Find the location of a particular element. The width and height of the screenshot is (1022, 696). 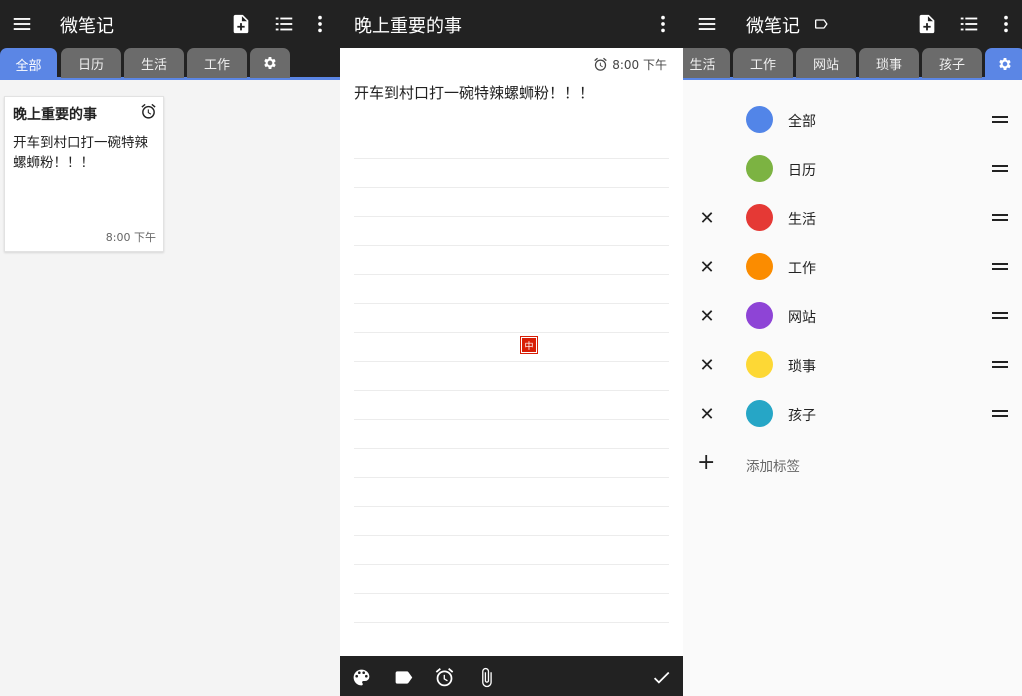

tab-all: 全部 is located at coordinates (28, 64).